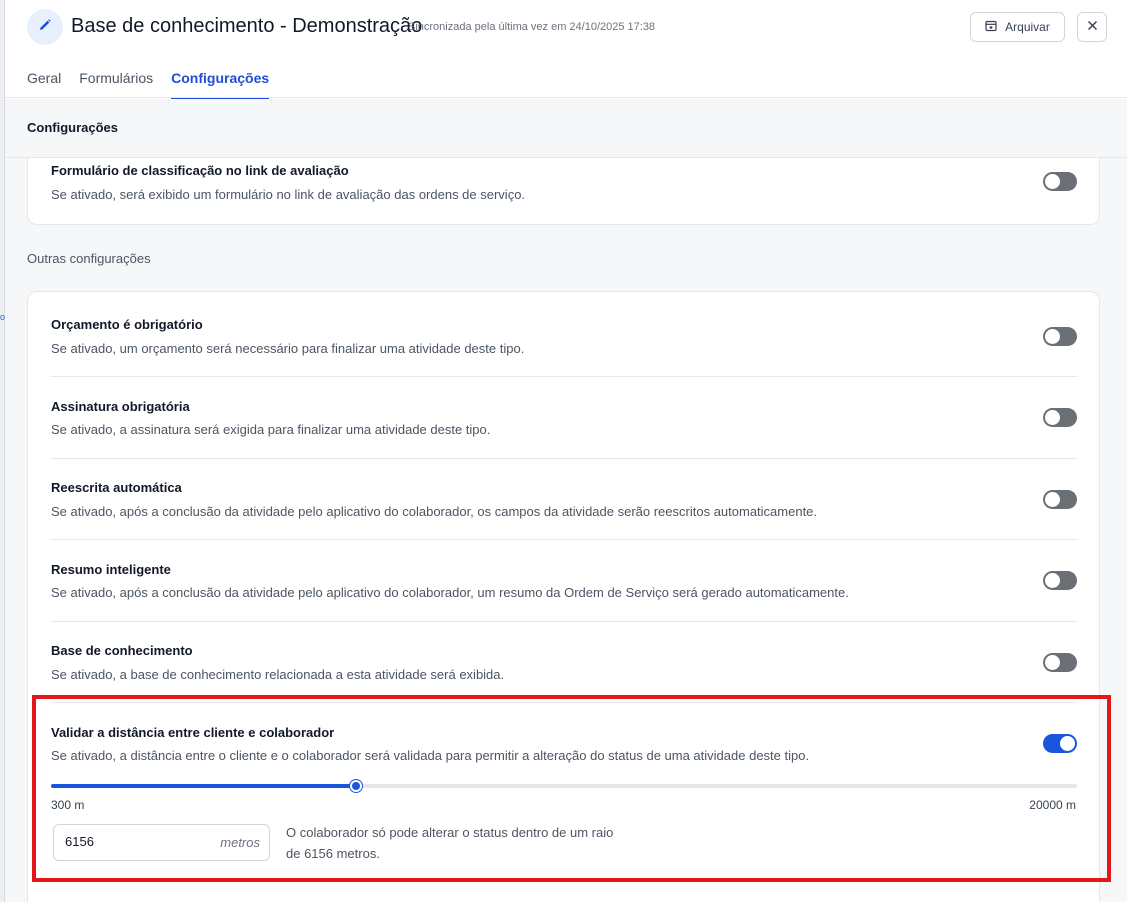 The width and height of the screenshot is (1127, 902). I want to click on distance-input: metros, so click(161, 842).